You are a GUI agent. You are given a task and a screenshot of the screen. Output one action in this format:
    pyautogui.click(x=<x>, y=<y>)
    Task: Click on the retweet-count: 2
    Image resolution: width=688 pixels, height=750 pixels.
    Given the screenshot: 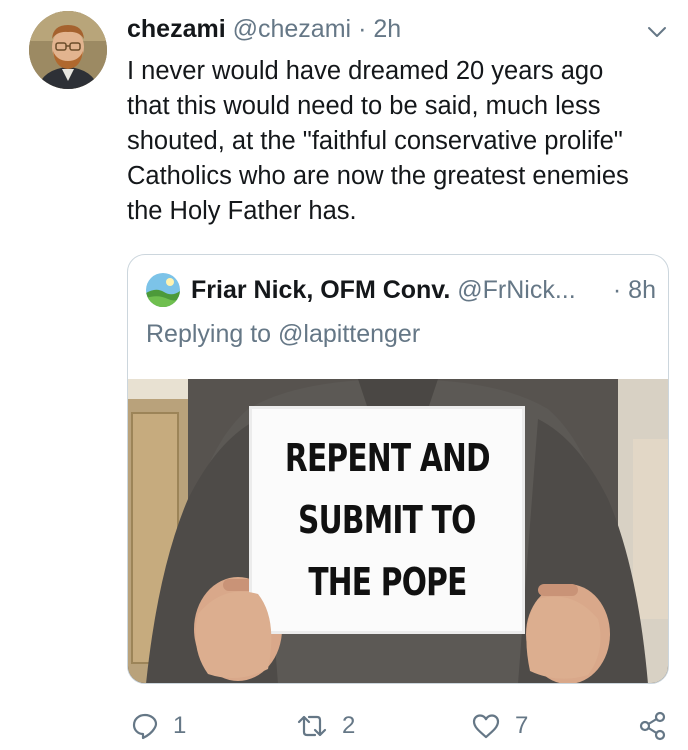 What is the action you would take?
    pyautogui.click(x=349, y=725)
    